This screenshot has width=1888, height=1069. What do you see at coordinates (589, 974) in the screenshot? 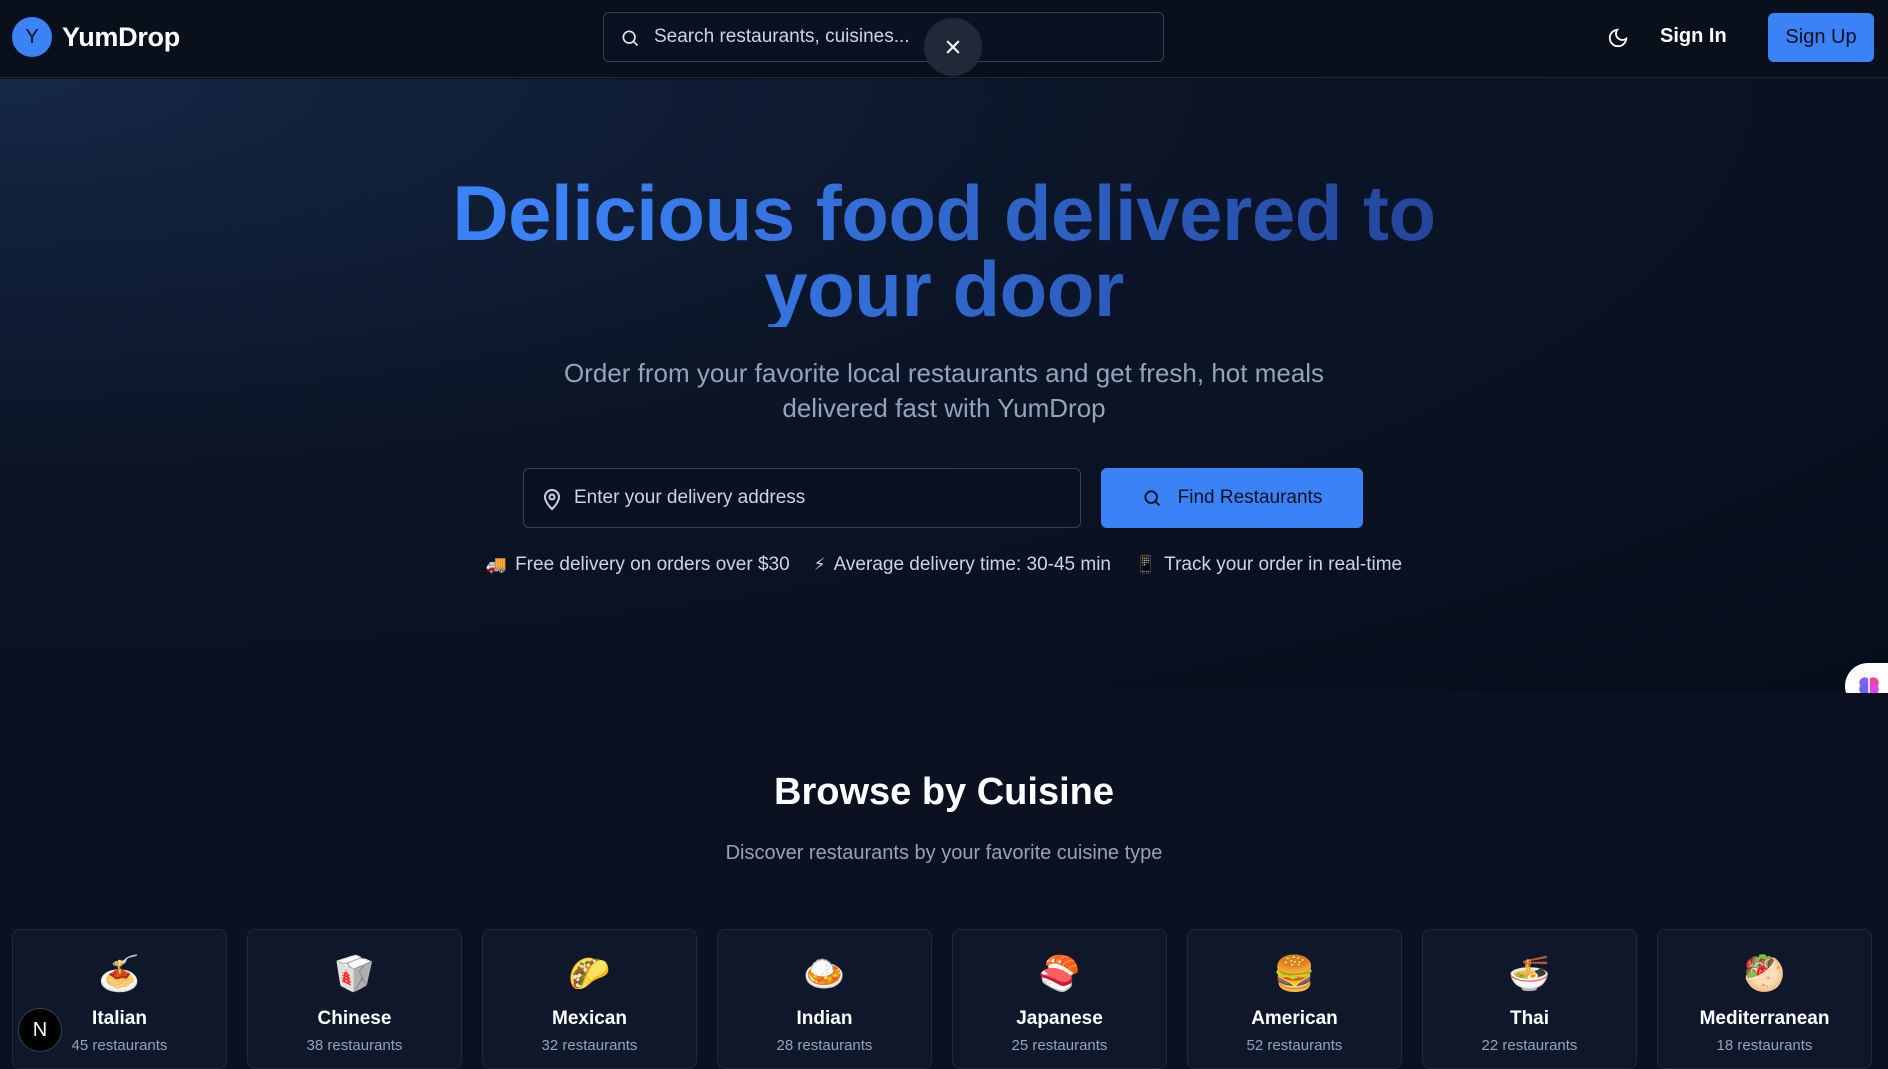
I see `taco-icon: 🌮` at bounding box center [589, 974].